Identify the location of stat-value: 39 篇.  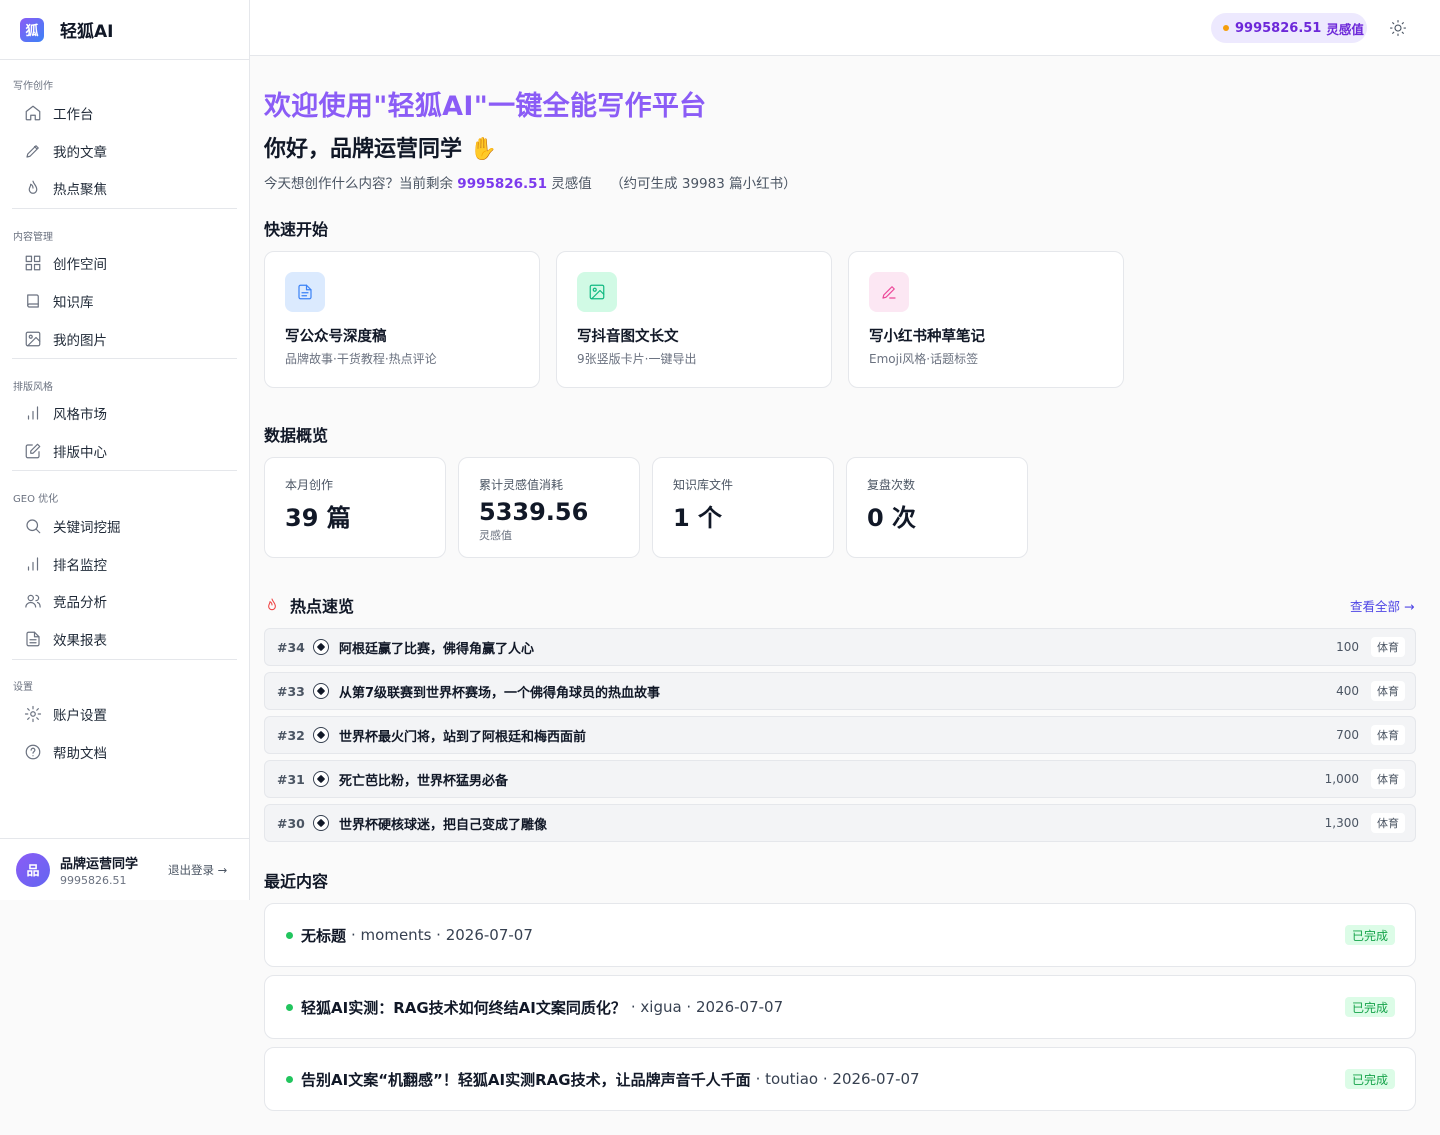
(318, 518).